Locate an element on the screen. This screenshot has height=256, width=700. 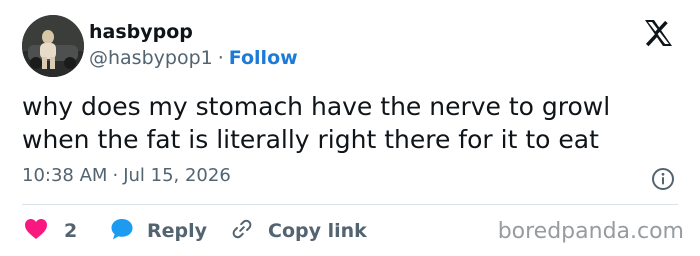
speech-bubble-icon is located at coordinates (122, 231).